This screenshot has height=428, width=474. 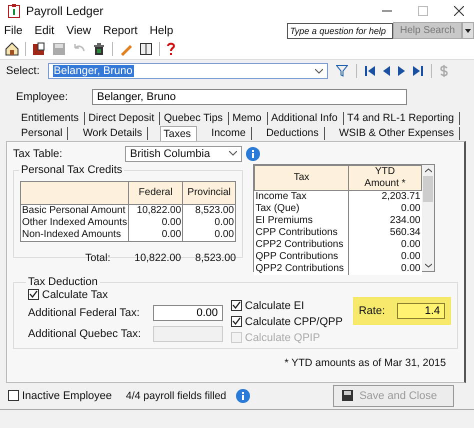 What do you see at coordinates (301, 232) in the screenshot?
I see `table-cell: CPP Contributions` at bounding box center [301, 232].